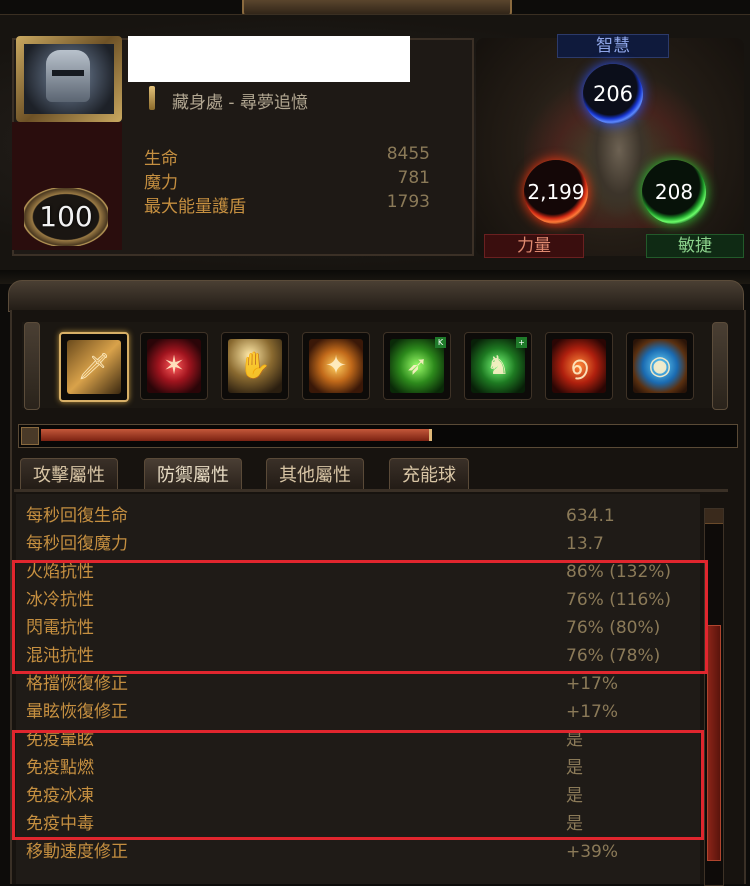 The height and width of the screenshot is (886, 750). I want to click on dexterity-orb: 208, so click(674, 192).